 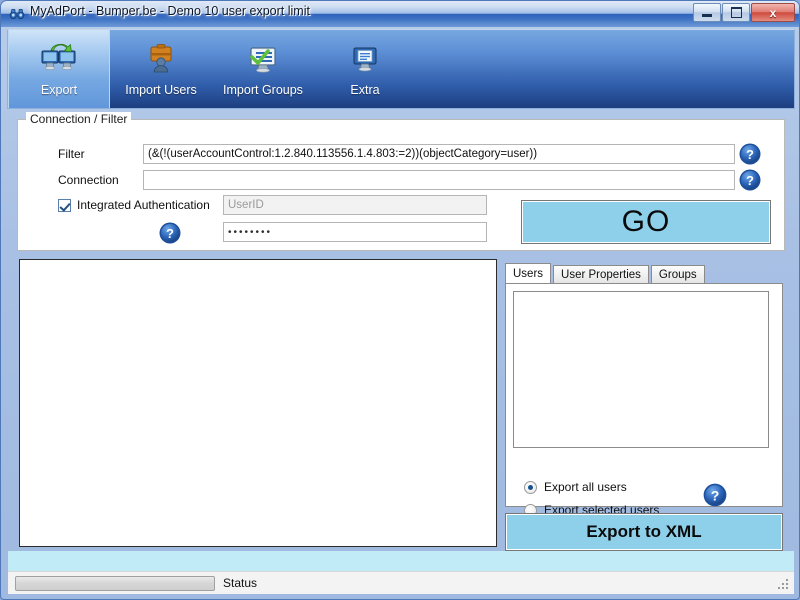 What do you see at coordinates (71, 154) in the screenshot?
I see `filter-label: Filter` at bounding box center [71, 154].